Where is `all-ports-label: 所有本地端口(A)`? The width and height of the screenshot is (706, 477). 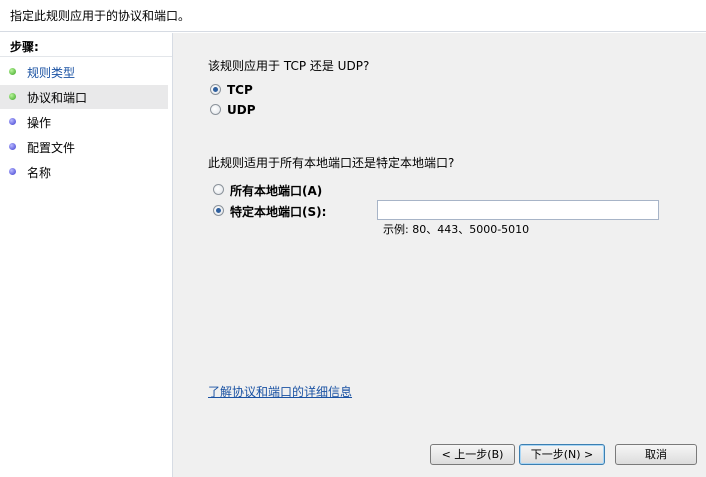
all-ports-label: 所有本地端口(A) is located at coordinates (276, 190).